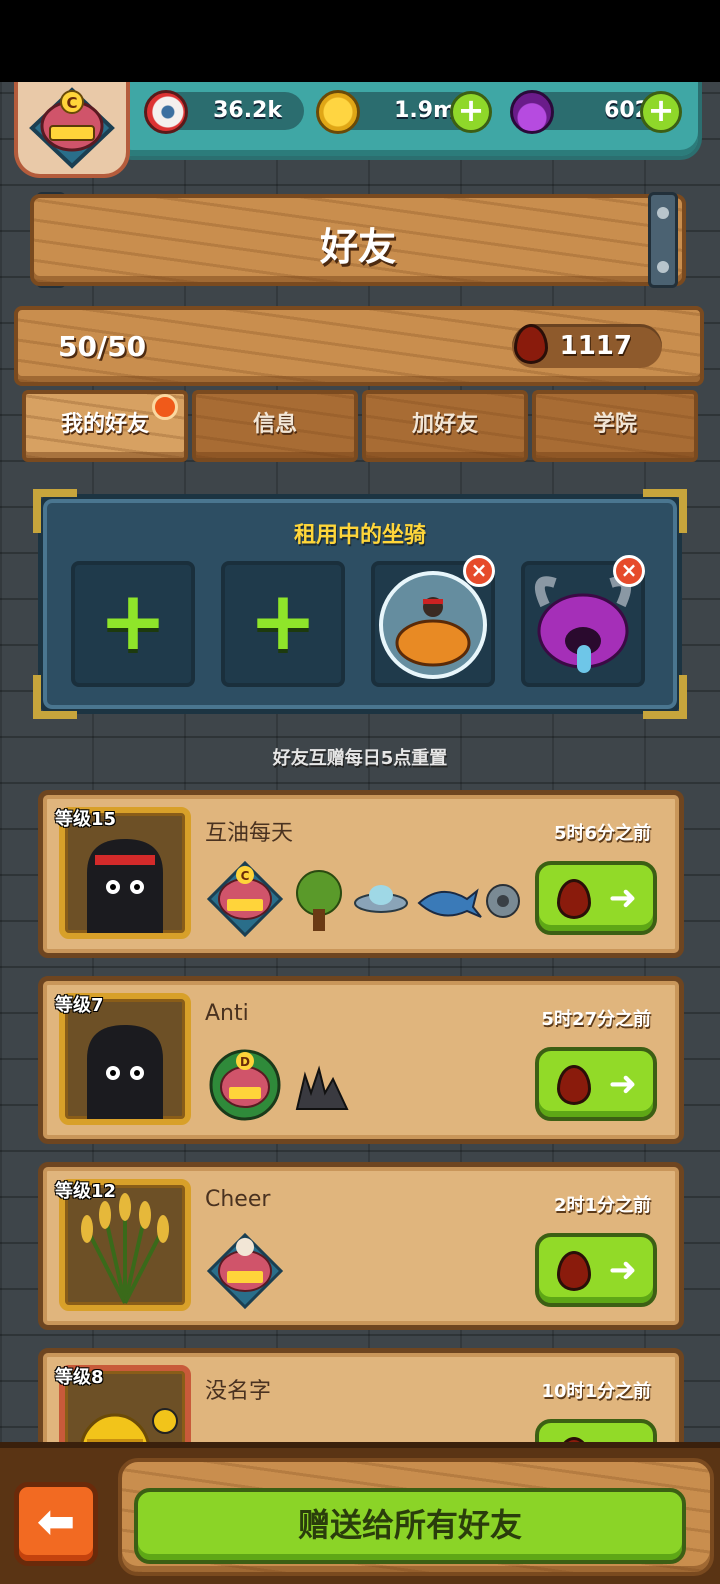 This screenshot has height=1584, width=720. What do you see at coordinates (125, 1072) in the screenshot?
I see `black-blob-icon` at bounding box center [125, 1072].